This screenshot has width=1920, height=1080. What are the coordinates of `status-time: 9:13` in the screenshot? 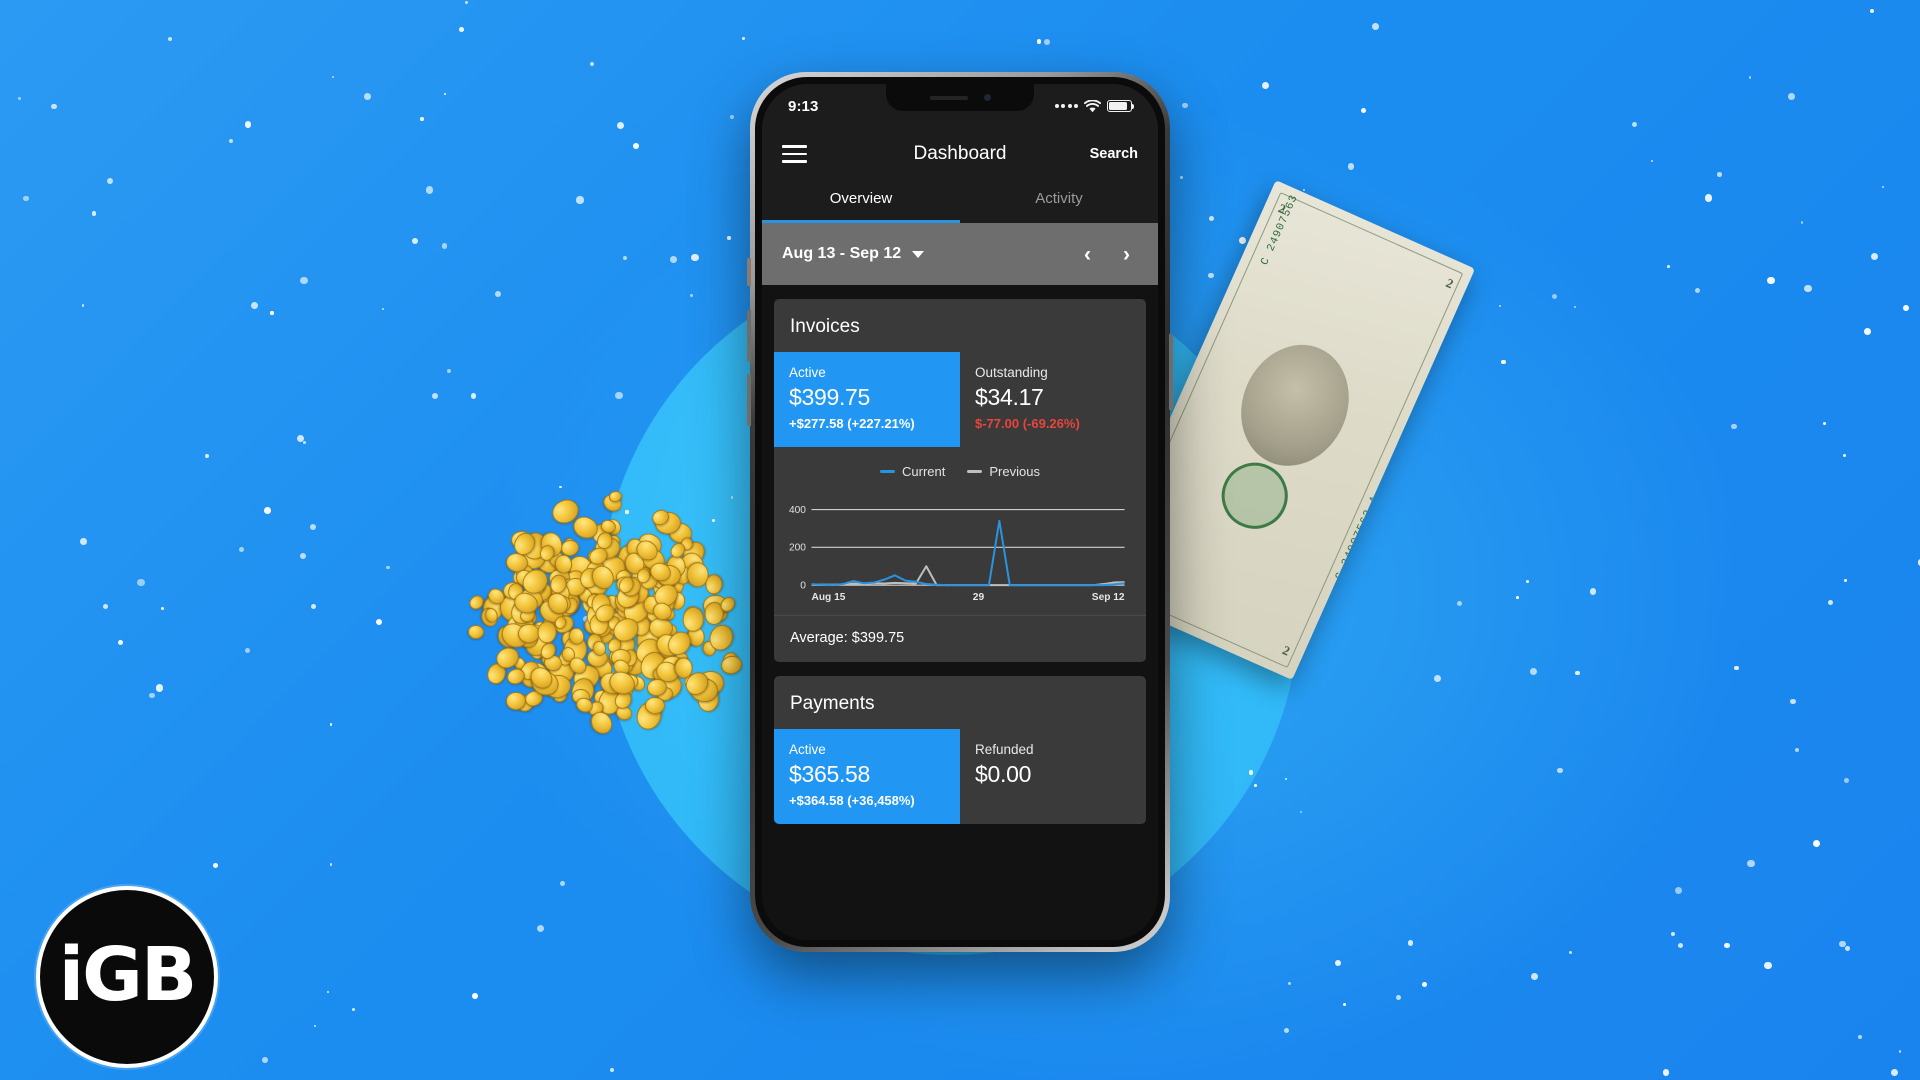 It's located at (803, 106).